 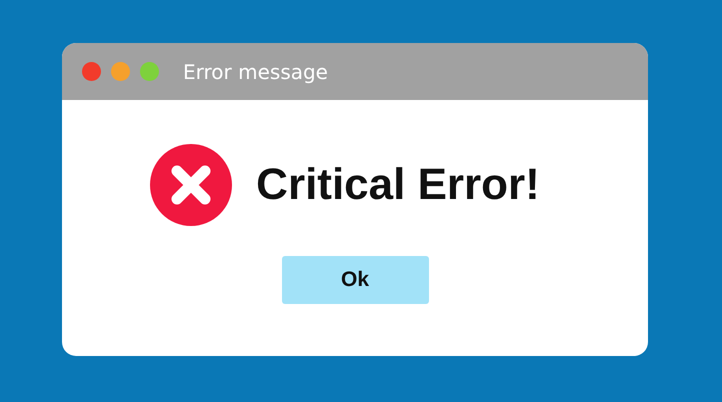 I want to click on error-message: Critical Error!, so click(x=398, y=185).